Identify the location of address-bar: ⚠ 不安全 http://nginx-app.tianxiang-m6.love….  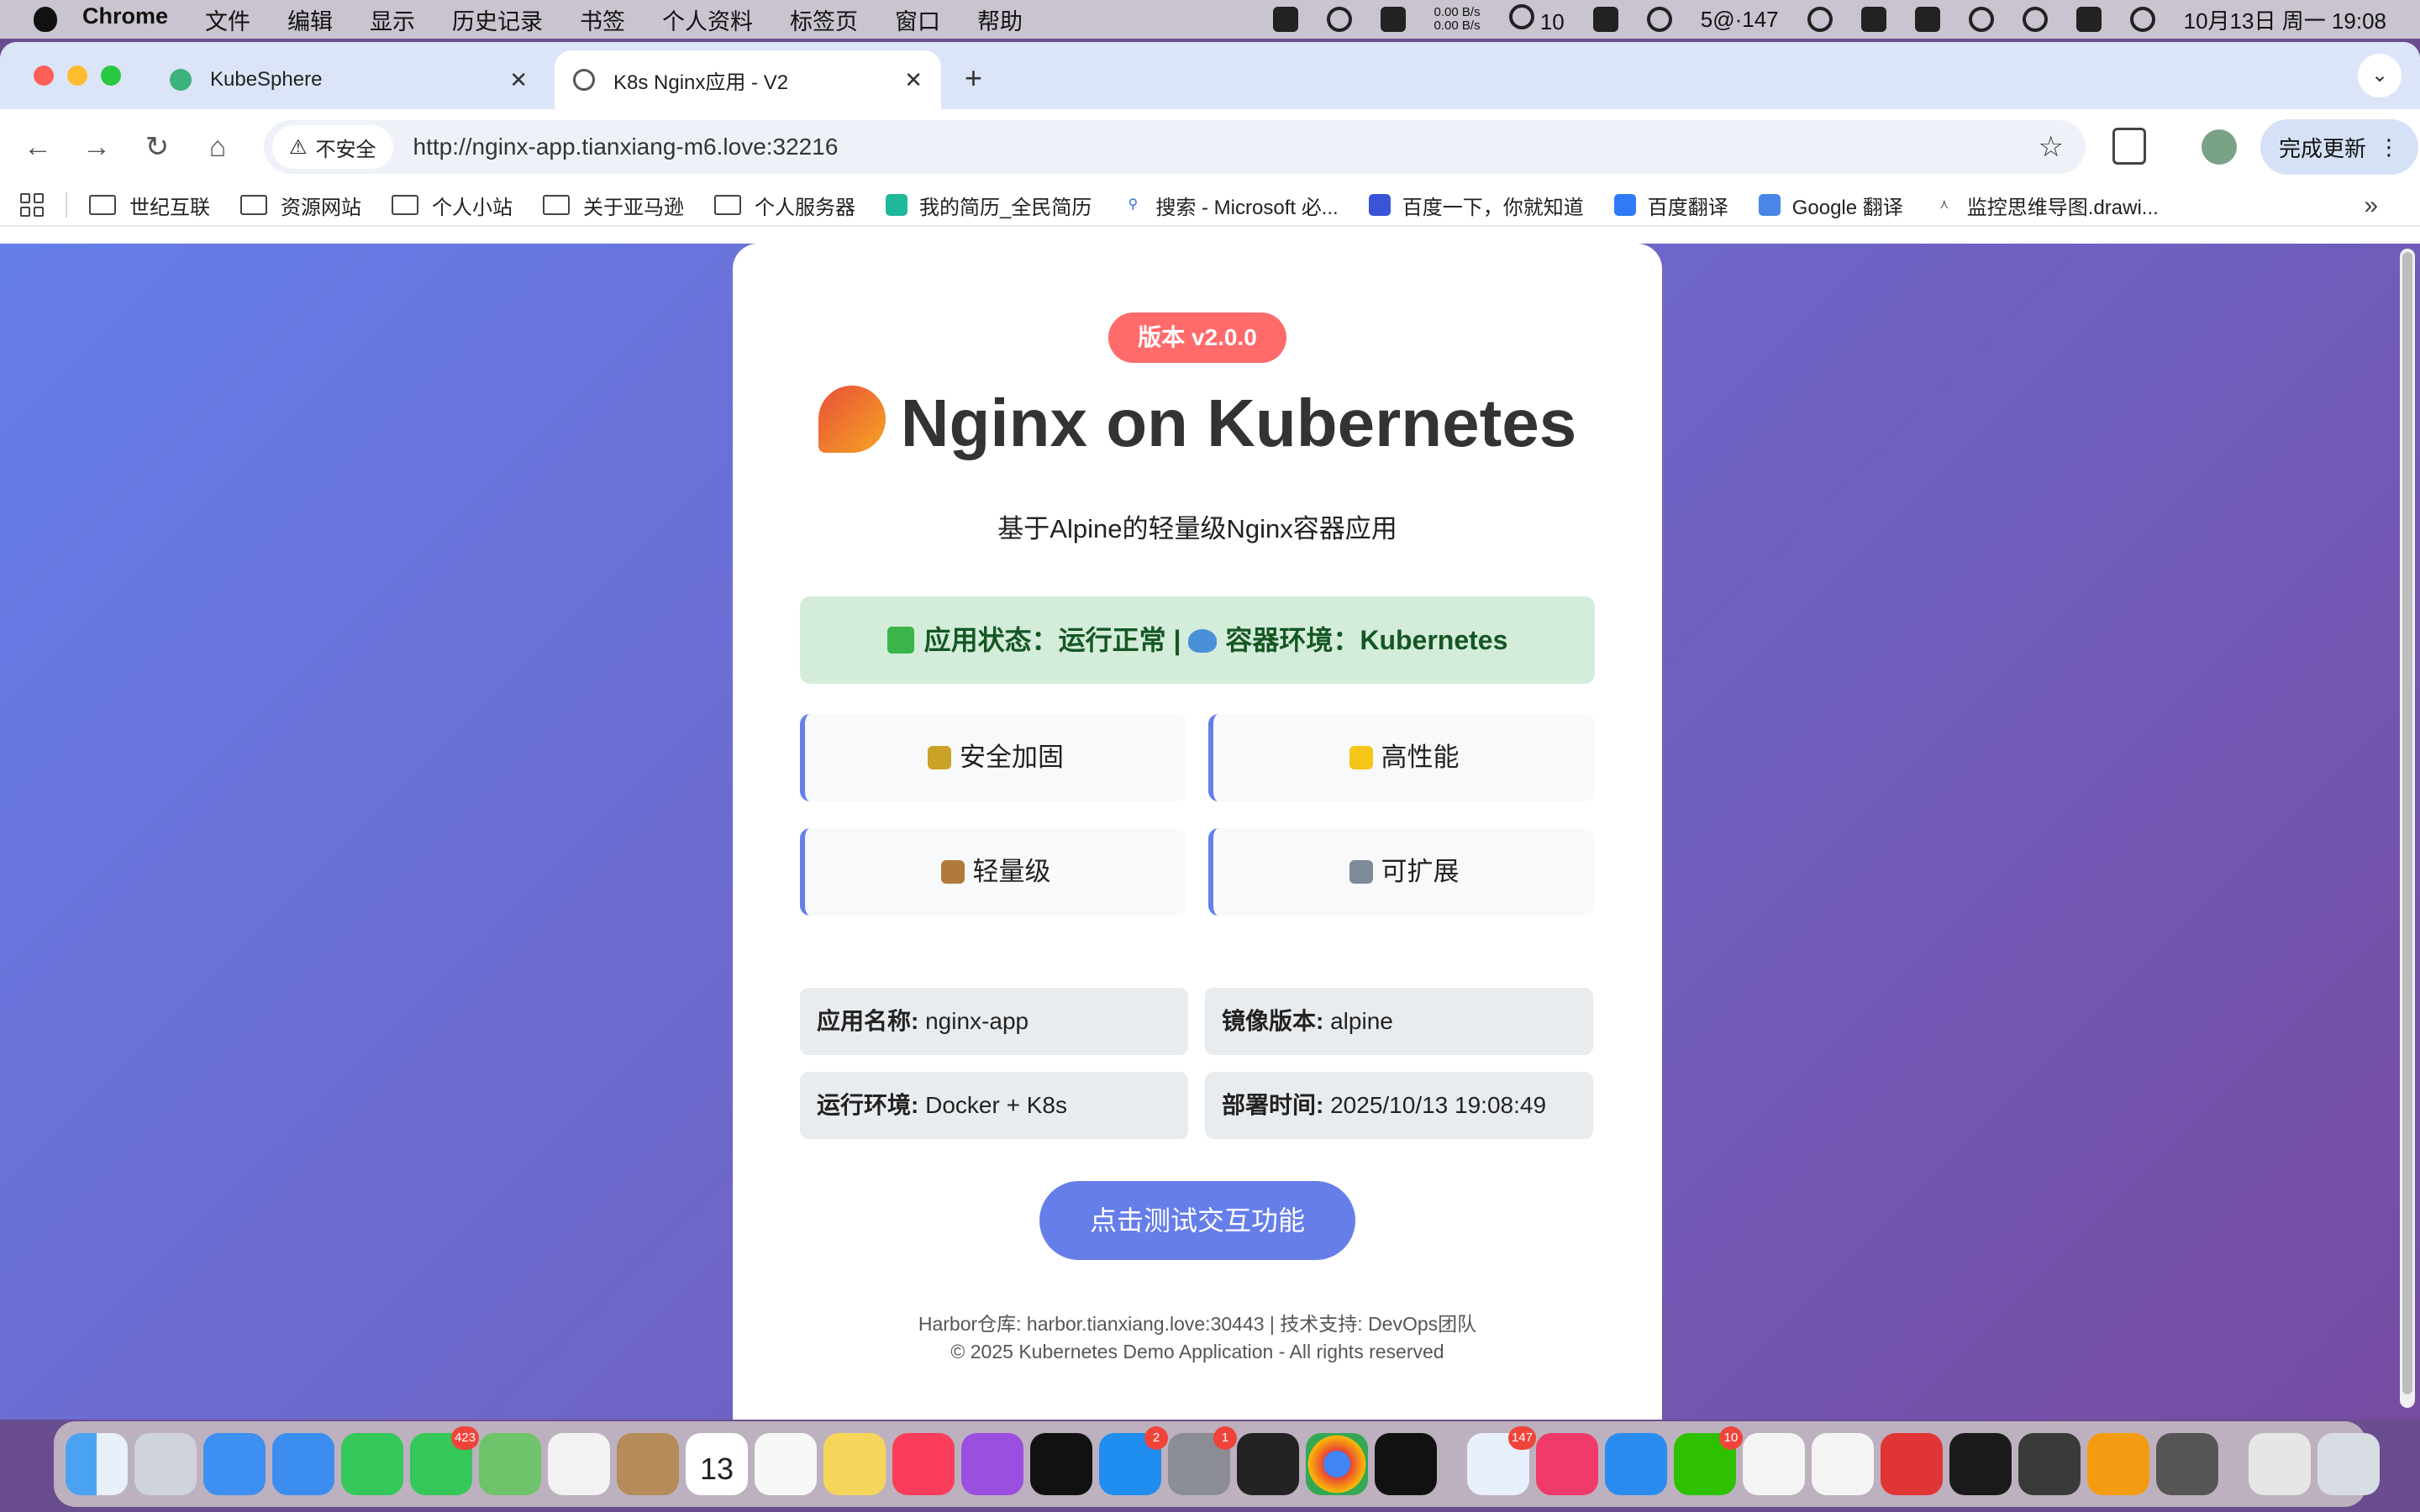
(1175, 147).